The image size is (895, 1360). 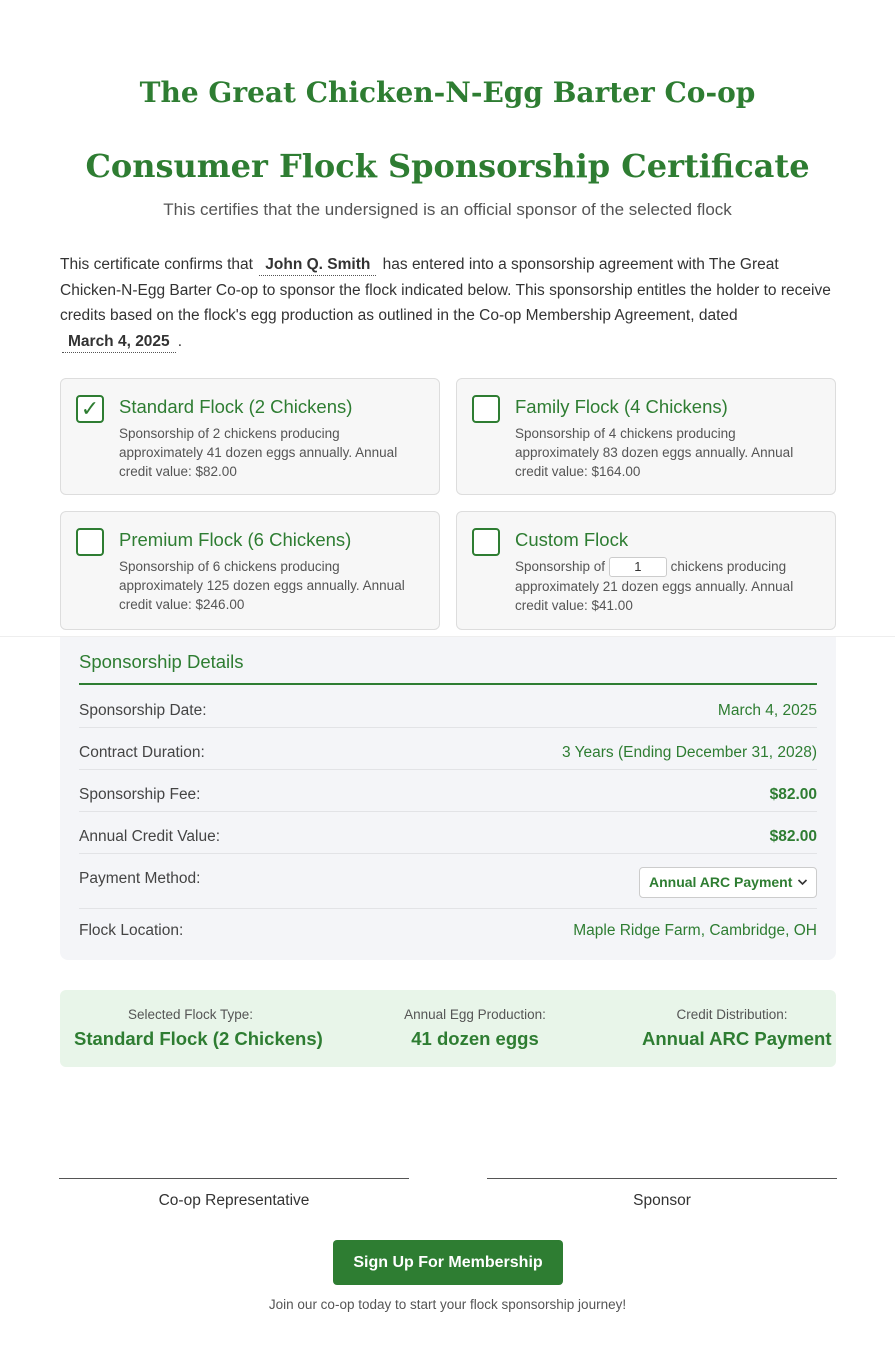 What do you see at coordinates (448, 881) in the screenshot?
I see `detail-row-payment: Payment Method: Annual ARC Payment` at bounding box center [448, 881].